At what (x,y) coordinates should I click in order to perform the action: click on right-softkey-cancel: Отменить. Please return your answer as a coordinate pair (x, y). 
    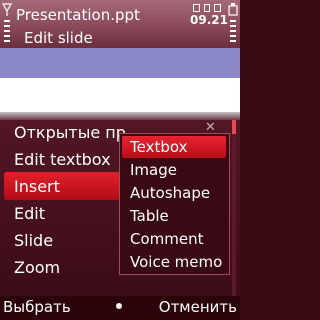
    Looking at the image, I should click on (198, 307).